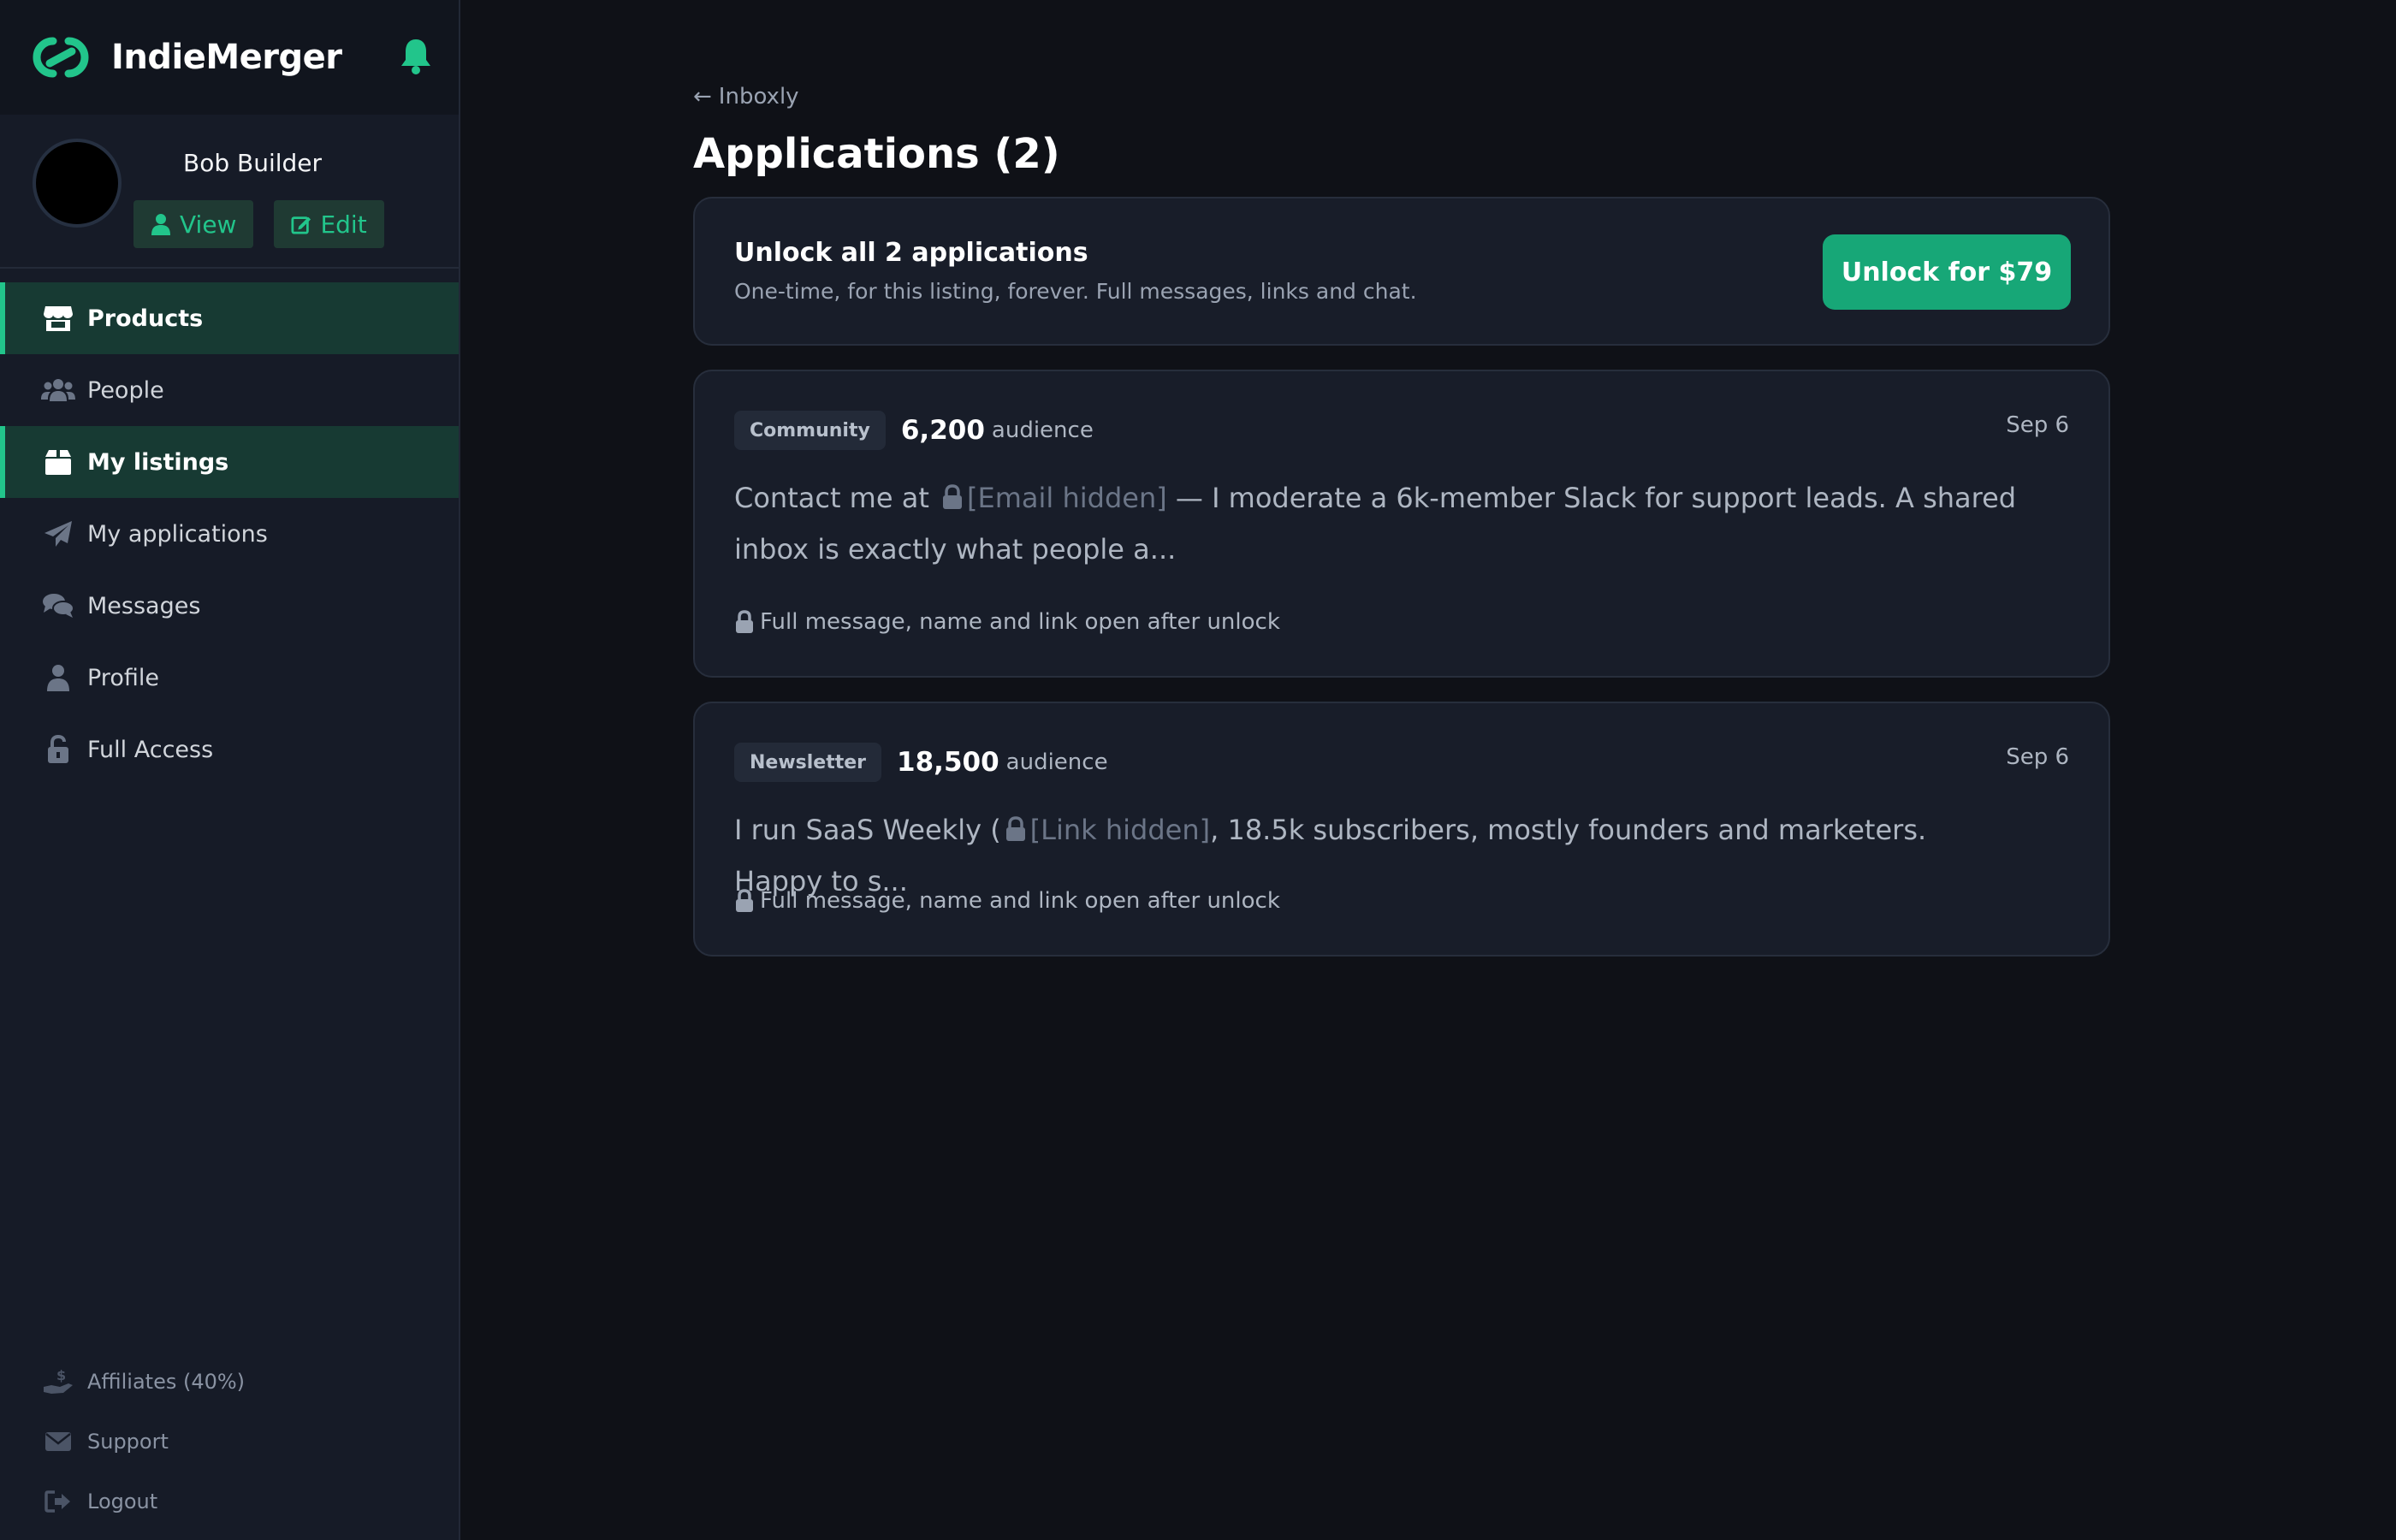 This screenshot has height=1540, width=2396. Describe the element at coordinates (1120, 830) in the screenshot. I see `hidden-link: [Link hidden]` at that location.